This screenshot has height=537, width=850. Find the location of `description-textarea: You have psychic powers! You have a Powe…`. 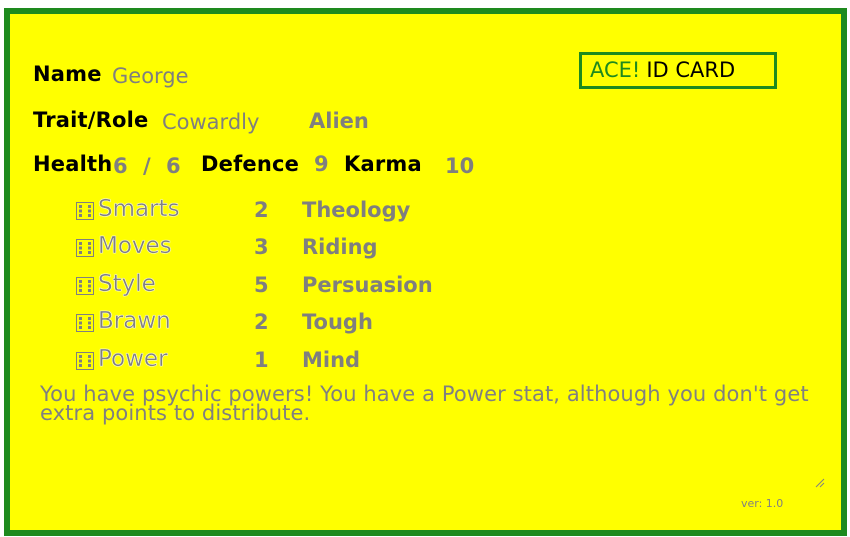

description-textarea: You have psychic powers! You have a Powe… is located at coordinates (430, 404).